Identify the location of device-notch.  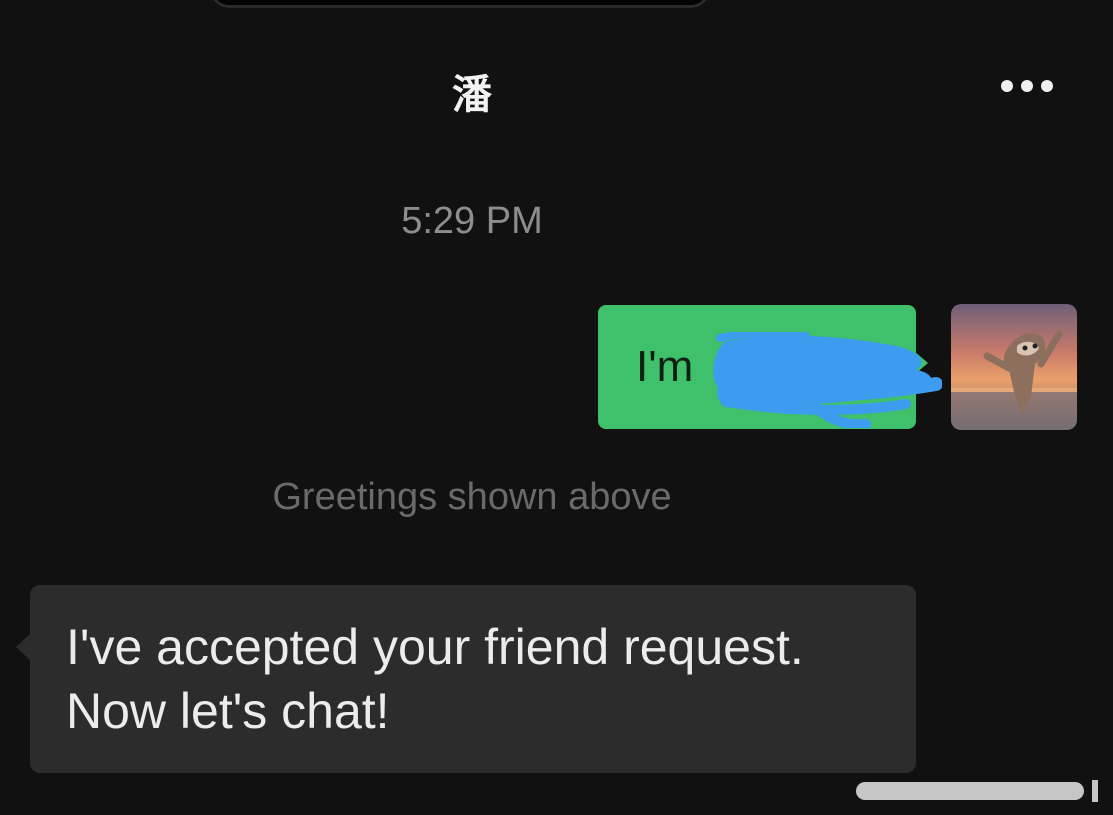
(460, 4).